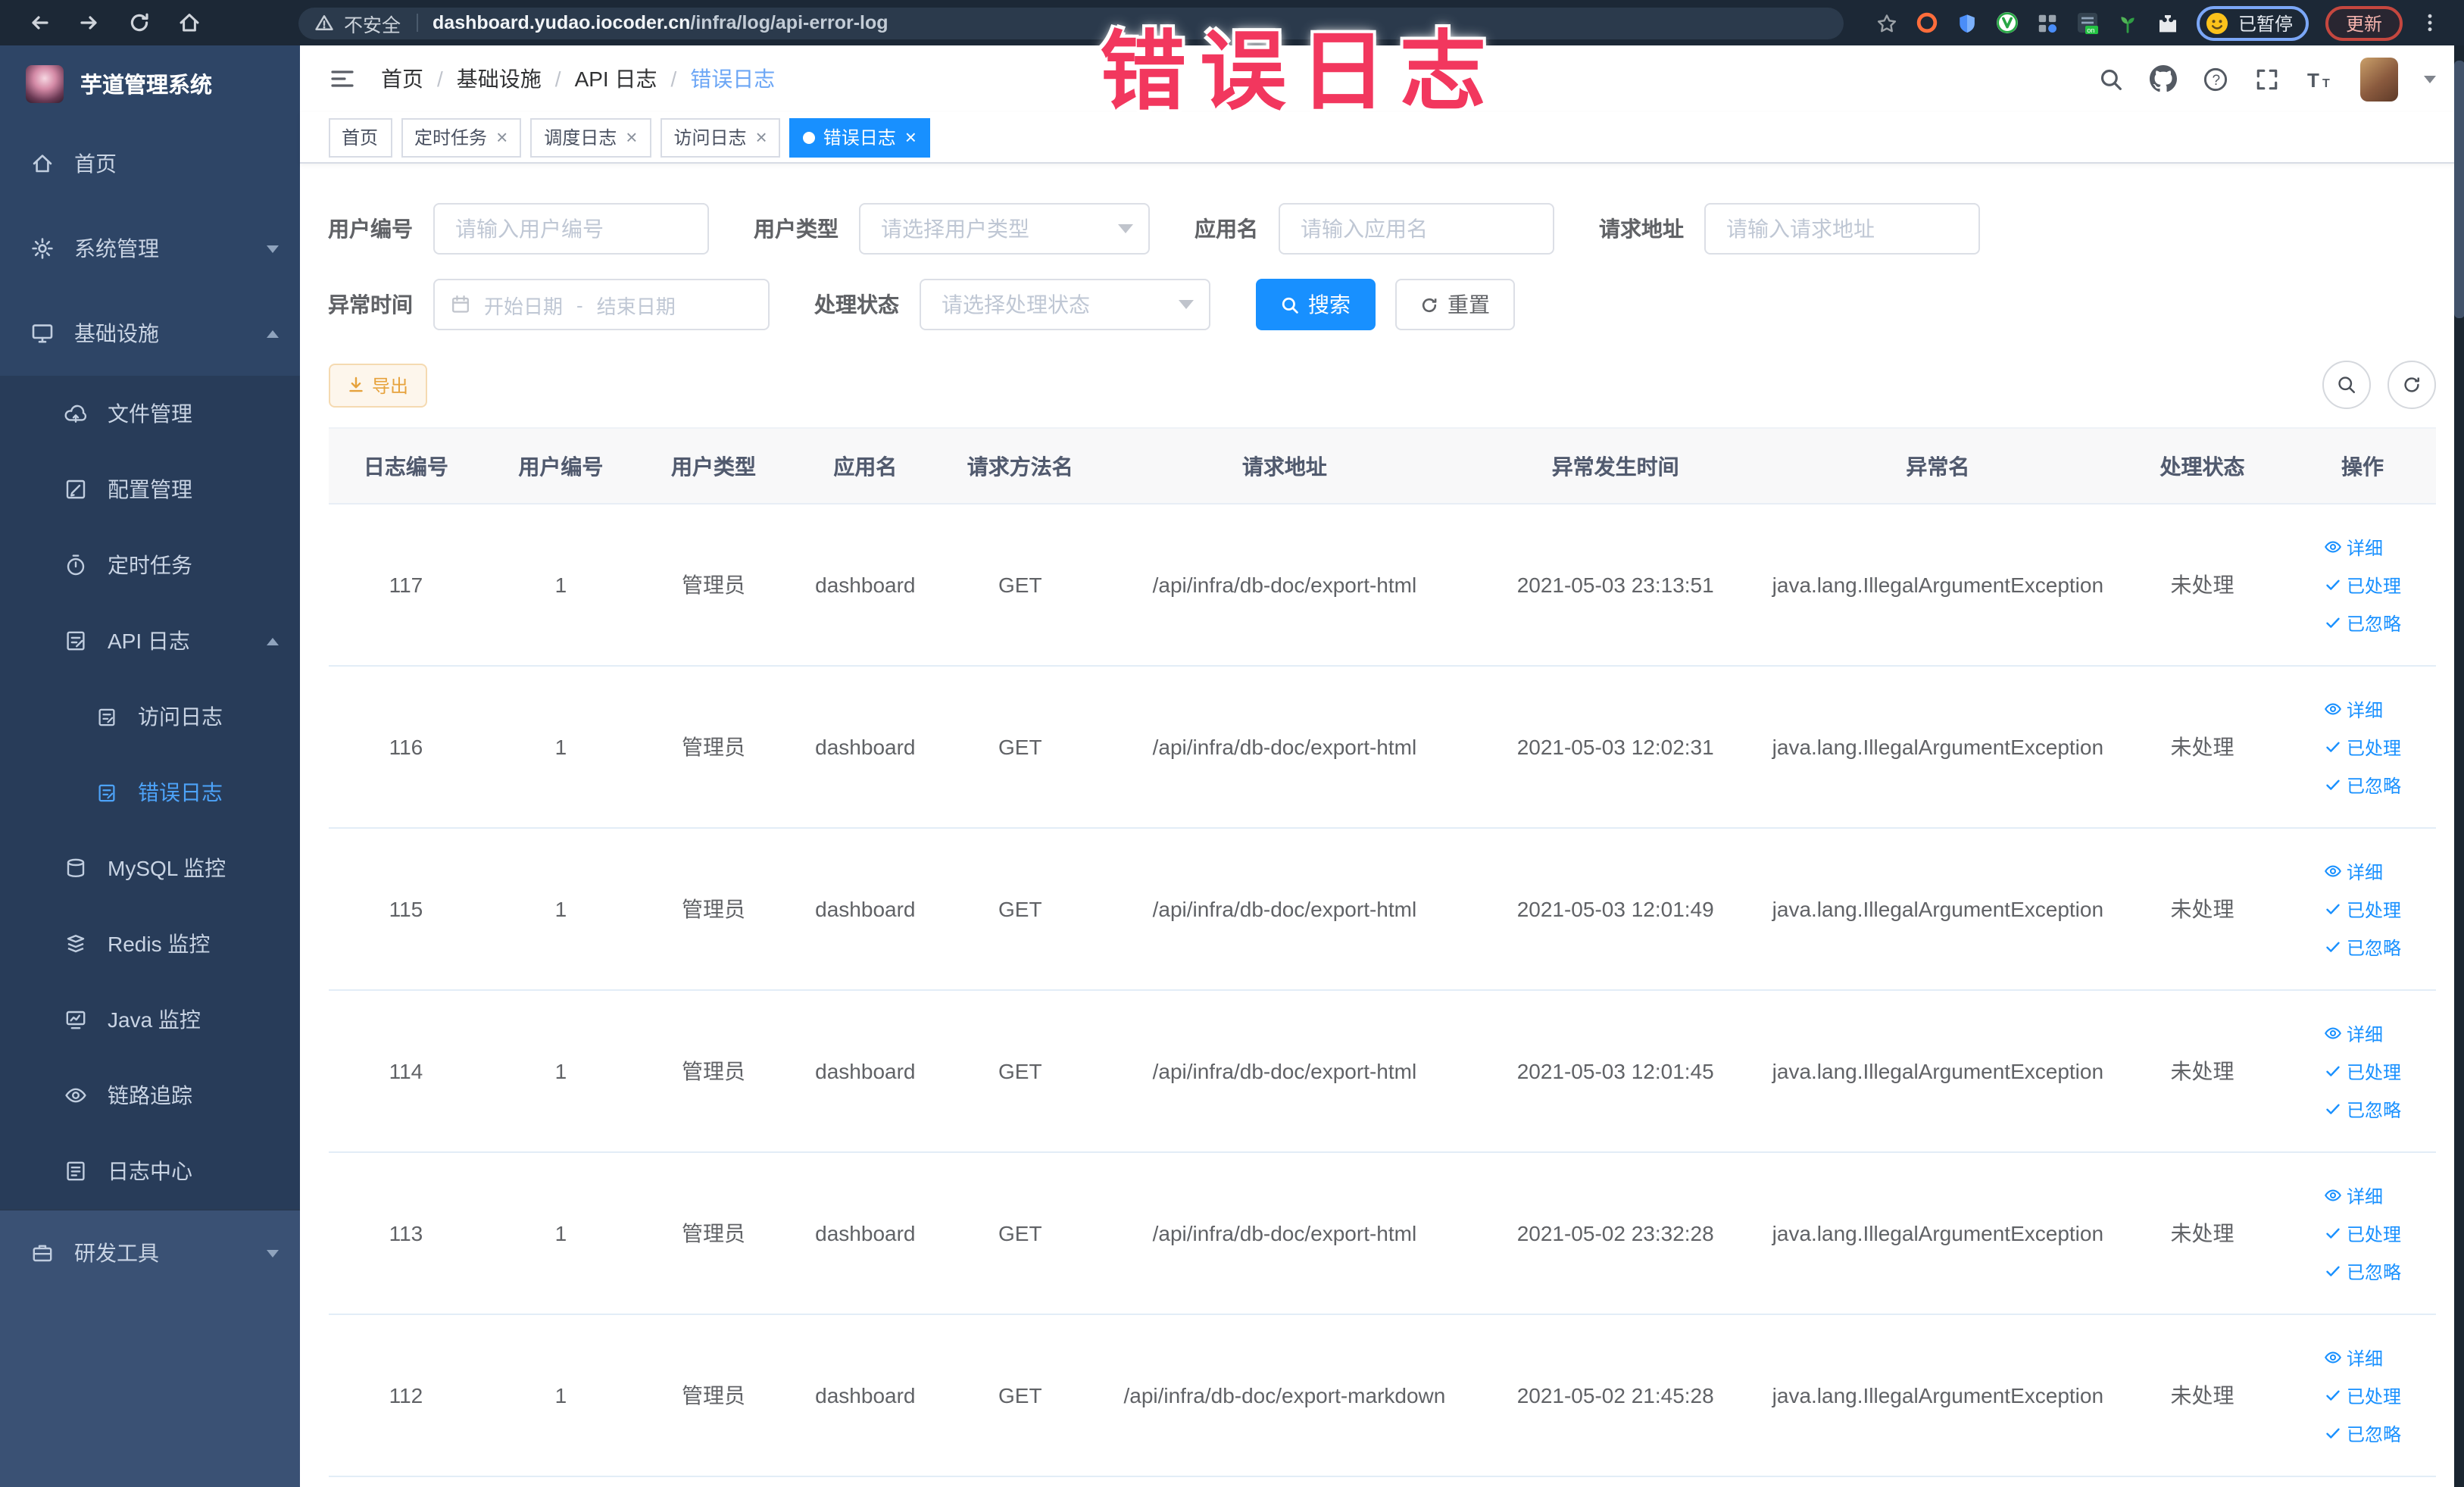 The width and height of the screenshot is (2464, 1487). What do you see at coordinates (590, 137) in the screenshot?
I see `tab-schedule-log: 调度日志 ×` at bounding box center [590, 137].